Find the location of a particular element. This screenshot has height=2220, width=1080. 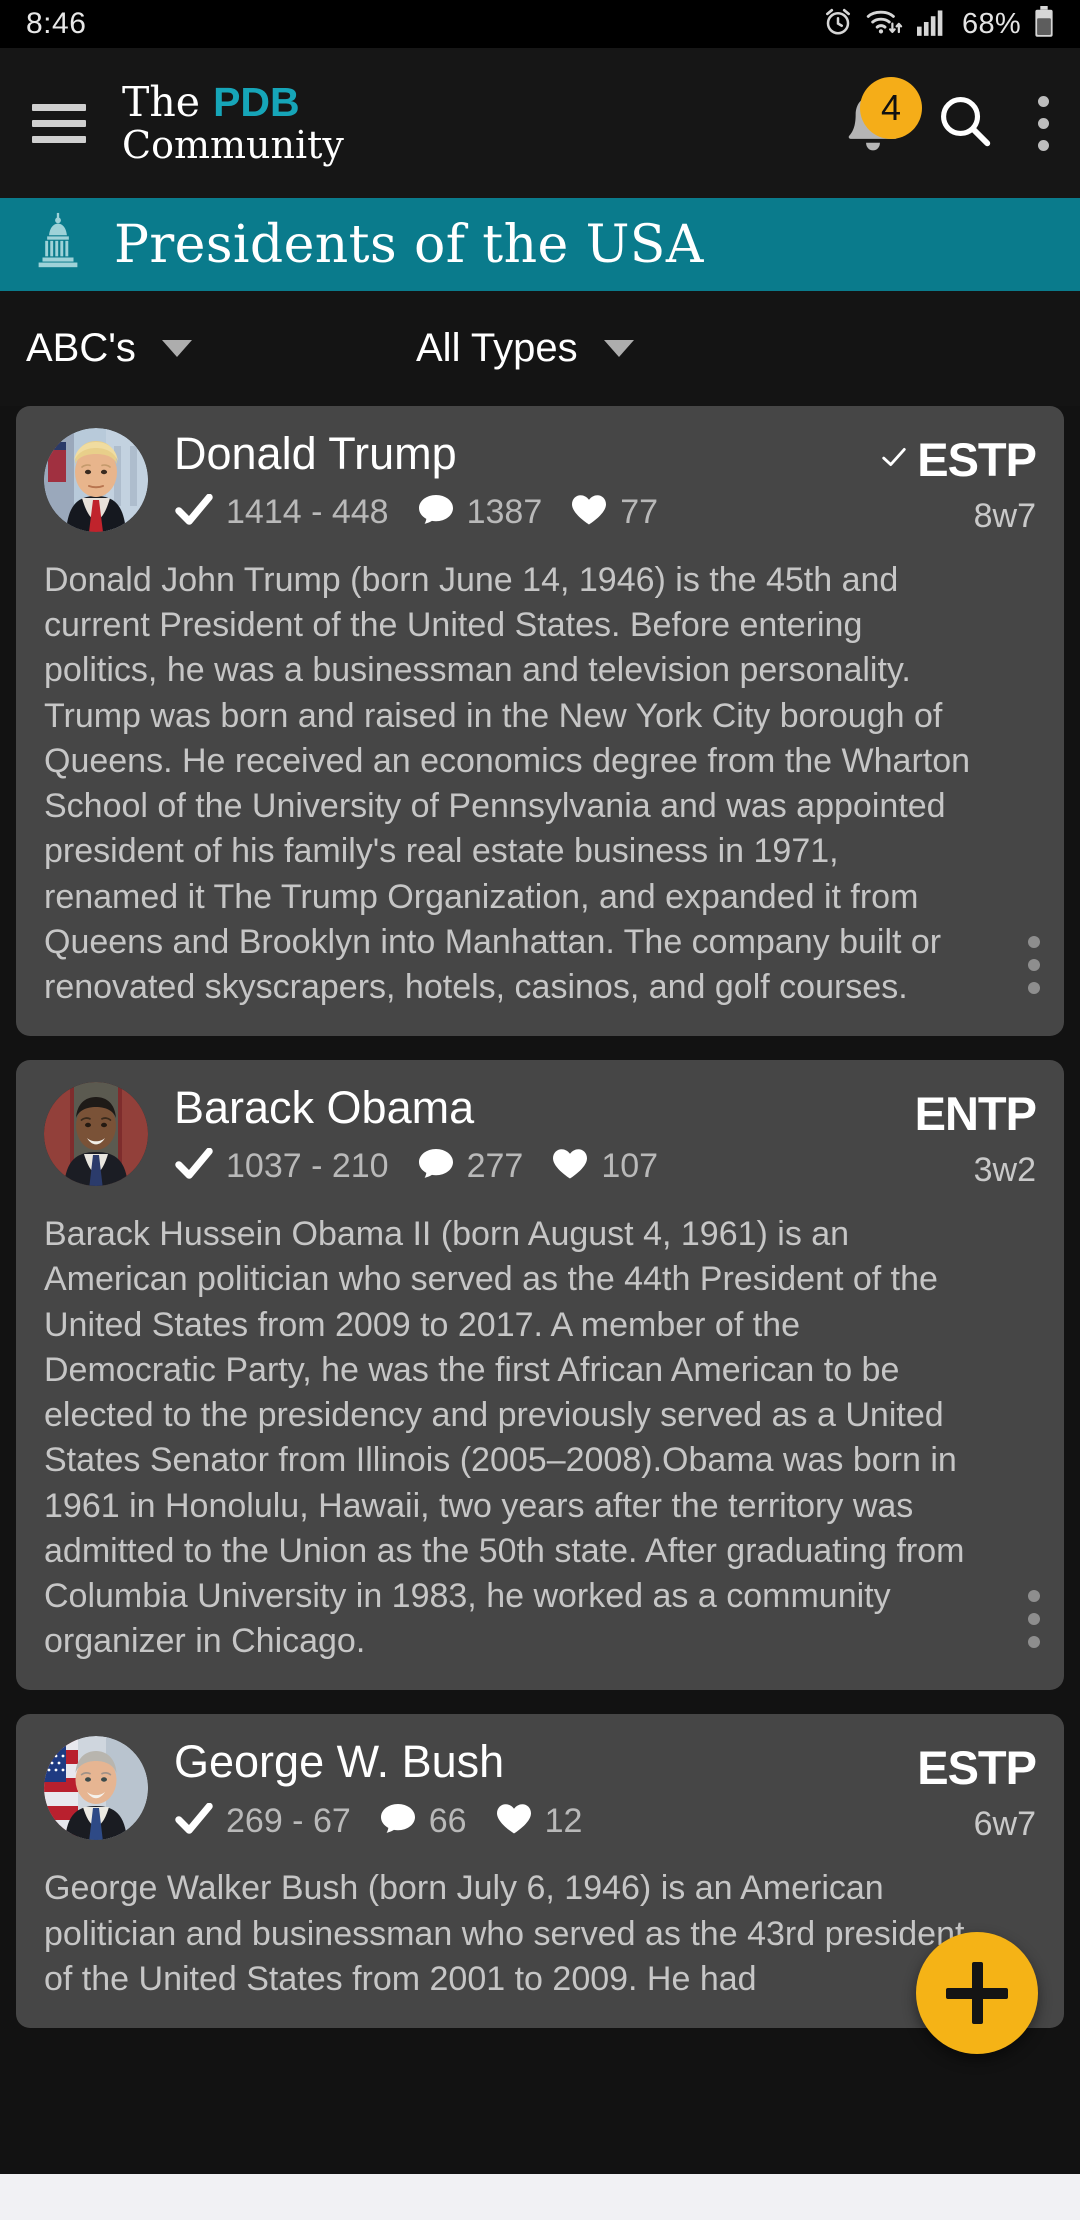

plus-icon-bar is located at coordinates (977, 1993).